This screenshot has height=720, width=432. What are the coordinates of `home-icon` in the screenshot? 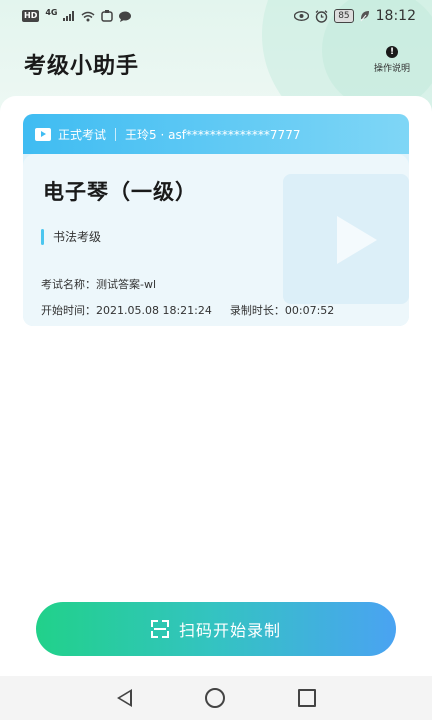 It's located at (214, 698).